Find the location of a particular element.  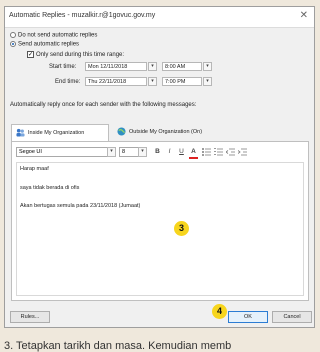

end-time-label: End time: is located at coordinates (68, 82).